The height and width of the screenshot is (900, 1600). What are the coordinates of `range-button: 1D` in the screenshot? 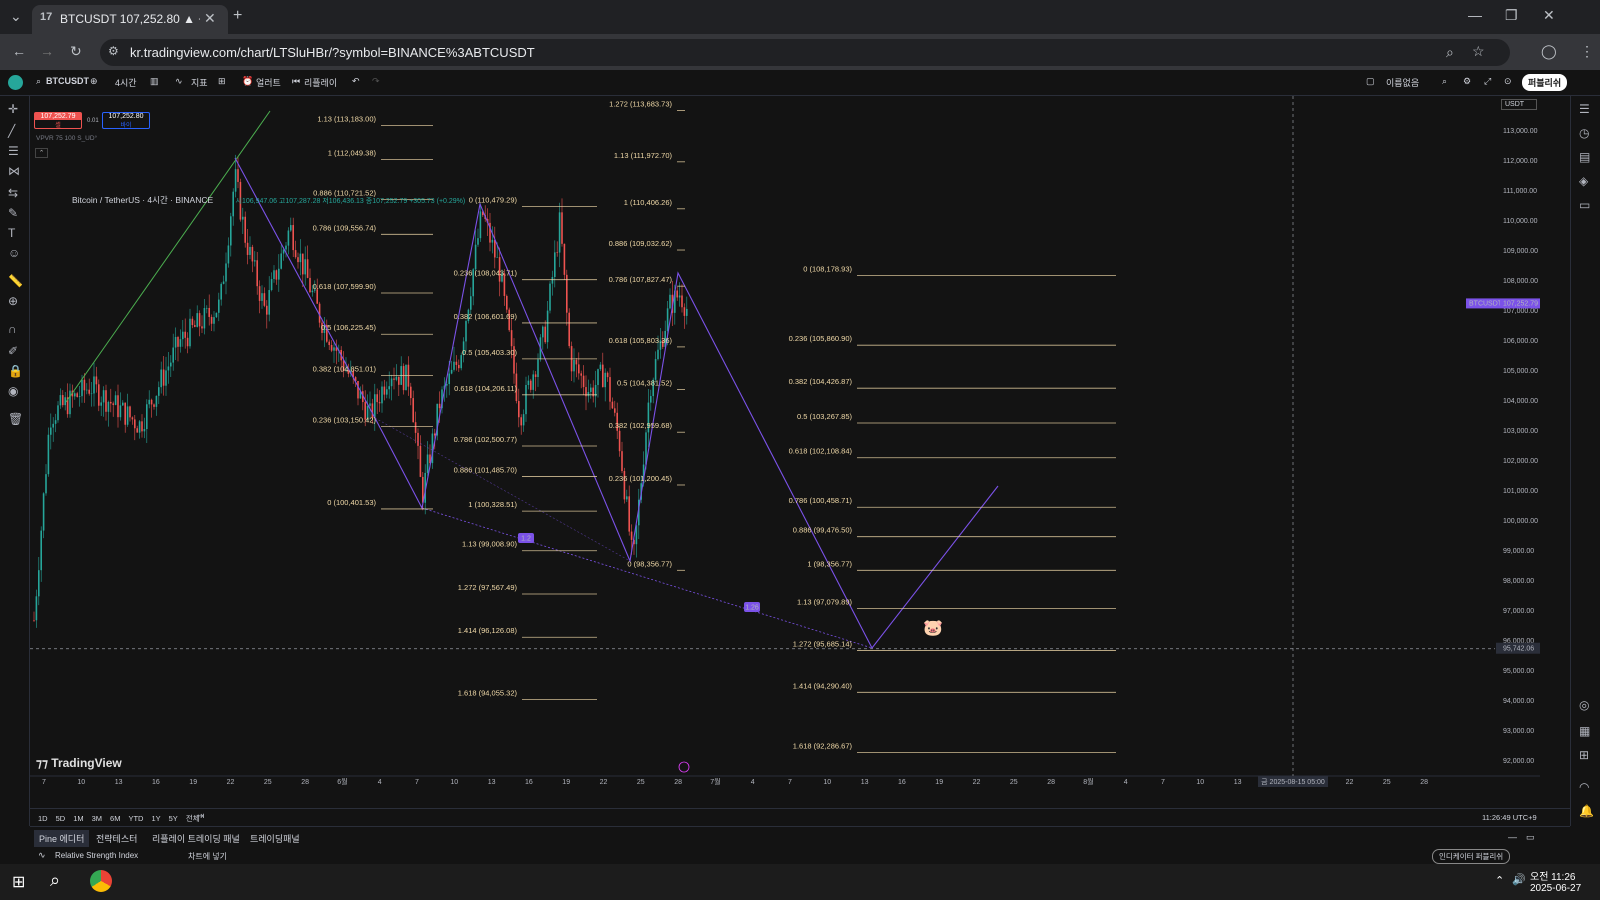 It's located at (43, 818).